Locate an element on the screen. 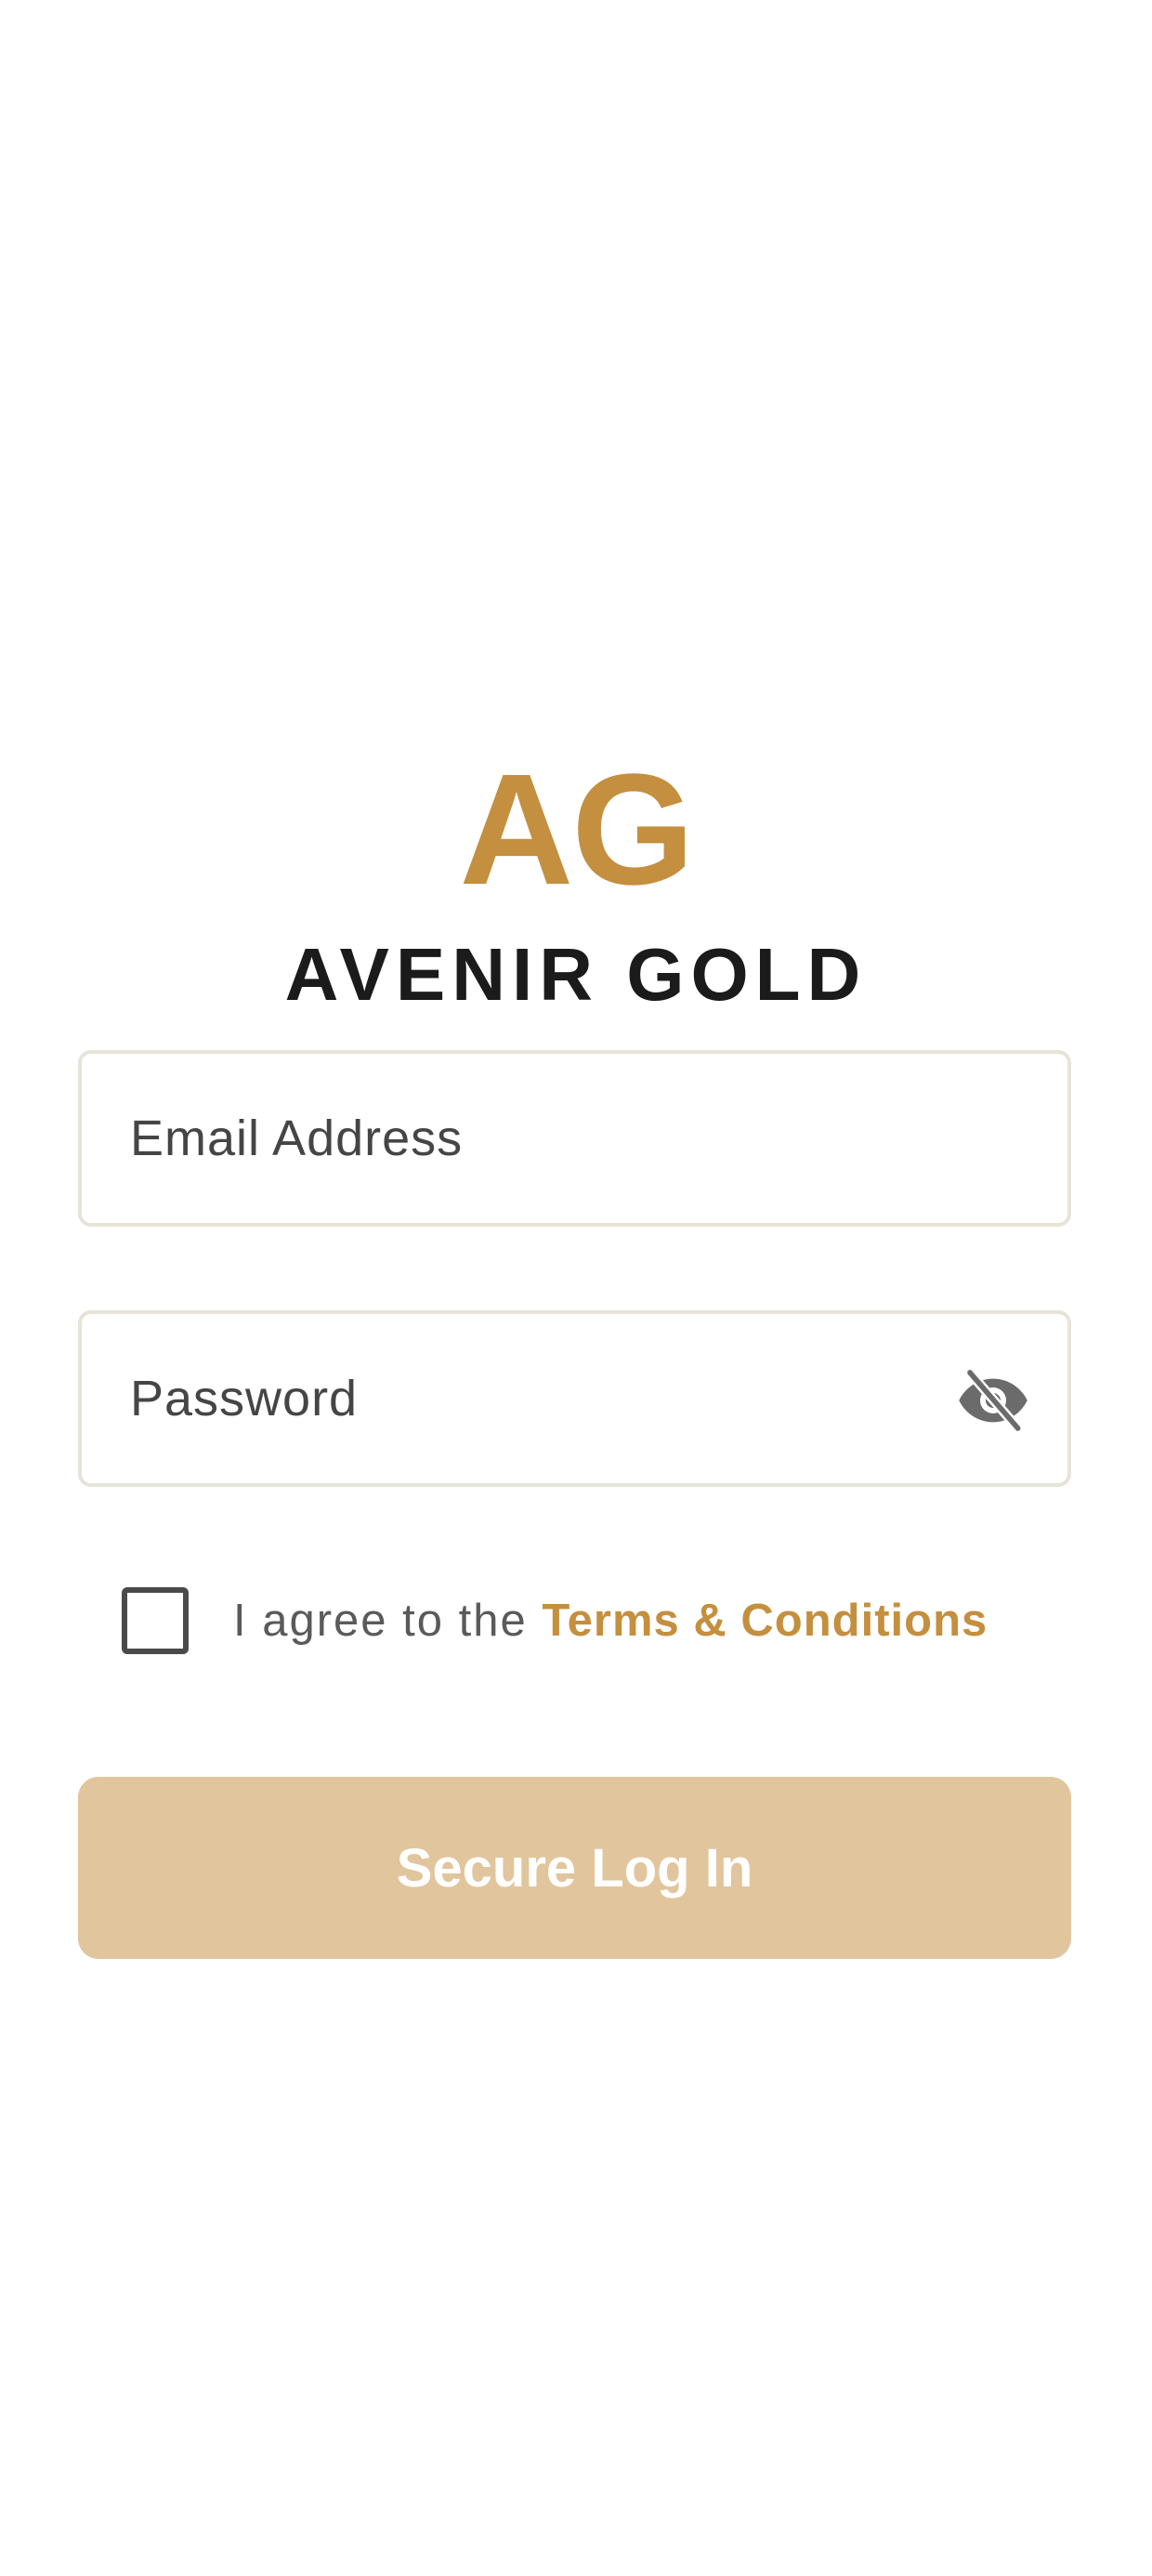  eye-off-icon is located at coordinates (993, 1400).